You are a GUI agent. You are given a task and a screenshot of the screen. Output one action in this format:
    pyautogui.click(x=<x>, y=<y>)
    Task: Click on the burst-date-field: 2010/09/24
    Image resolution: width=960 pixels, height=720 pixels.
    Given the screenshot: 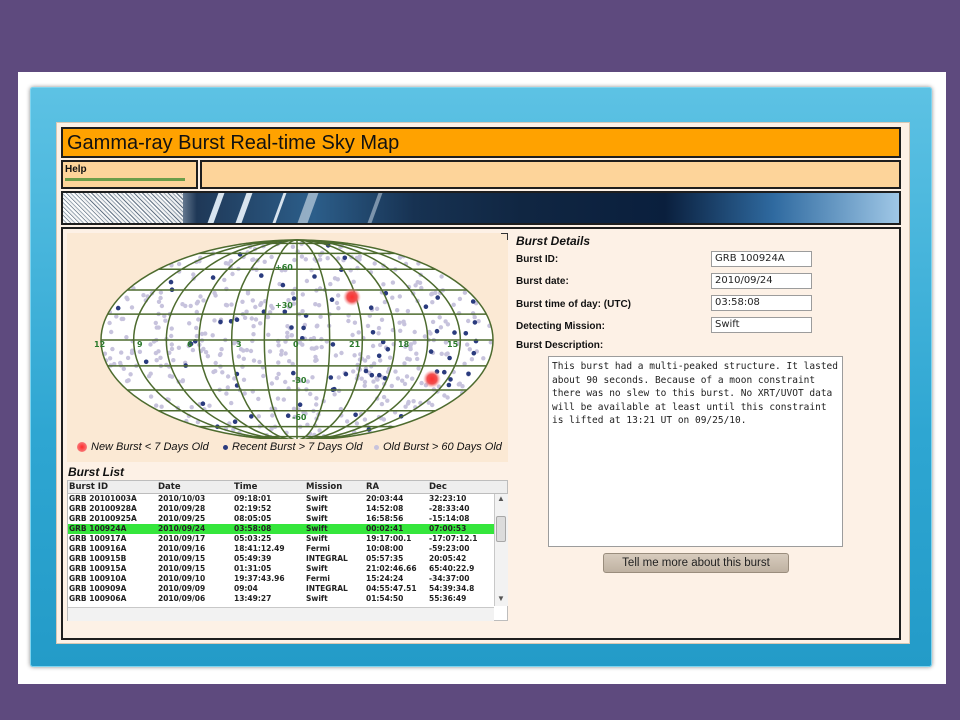 What is the action you would take?
    pyautogui.click(x=761, y=281)
    